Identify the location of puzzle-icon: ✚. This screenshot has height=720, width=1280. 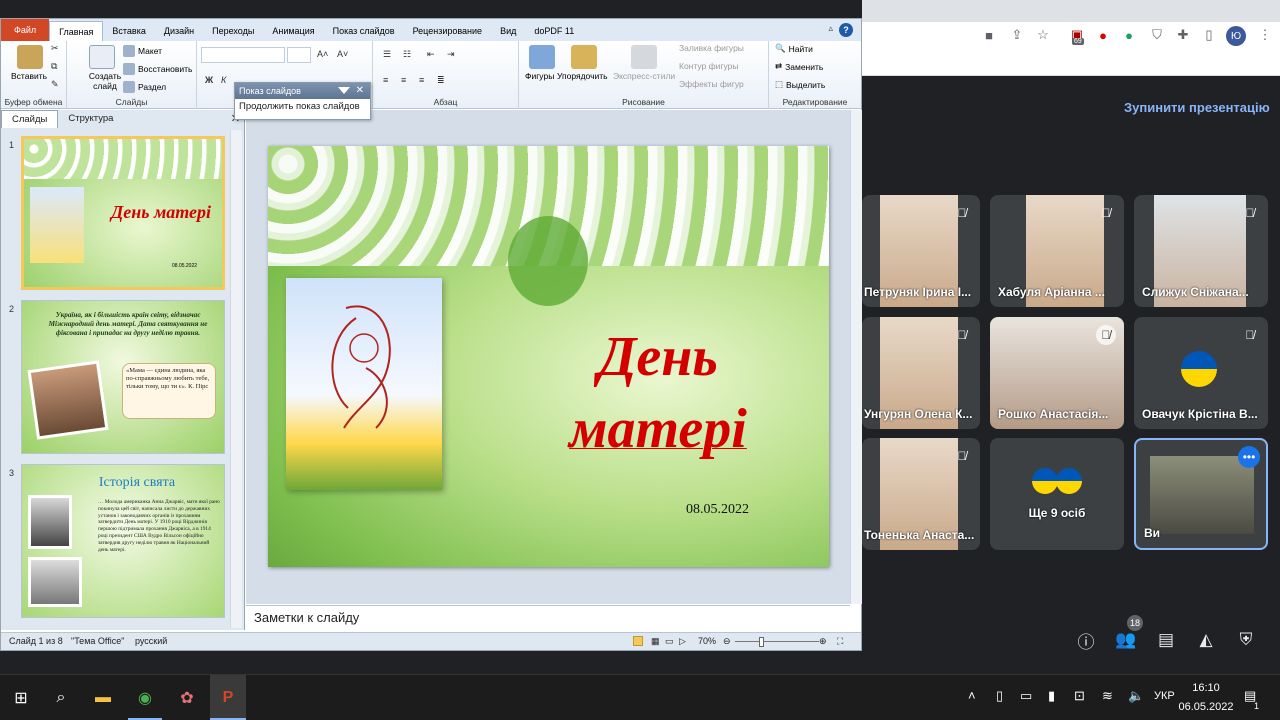
(1183, 35).